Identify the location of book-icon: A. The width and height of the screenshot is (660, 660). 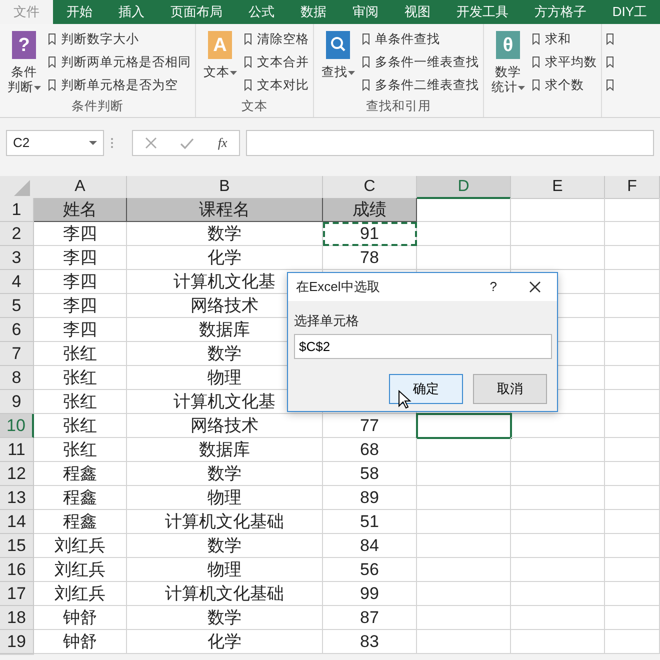
(220, 45).